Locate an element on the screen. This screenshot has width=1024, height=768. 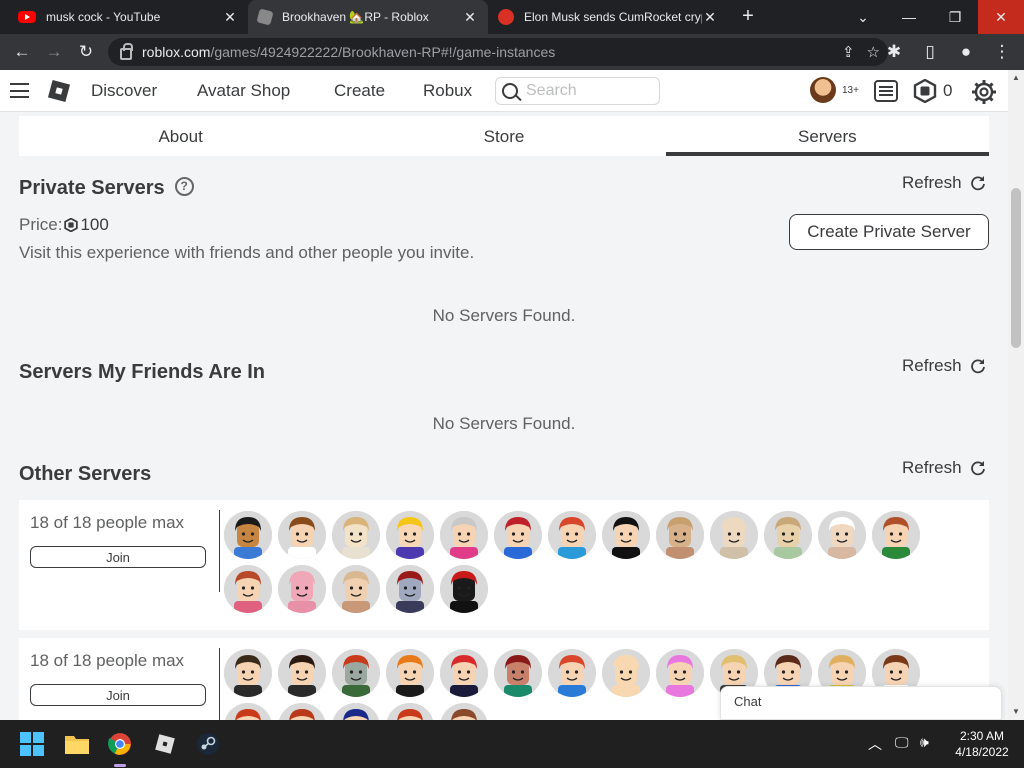
search-input is located at coordinates (586, 91).